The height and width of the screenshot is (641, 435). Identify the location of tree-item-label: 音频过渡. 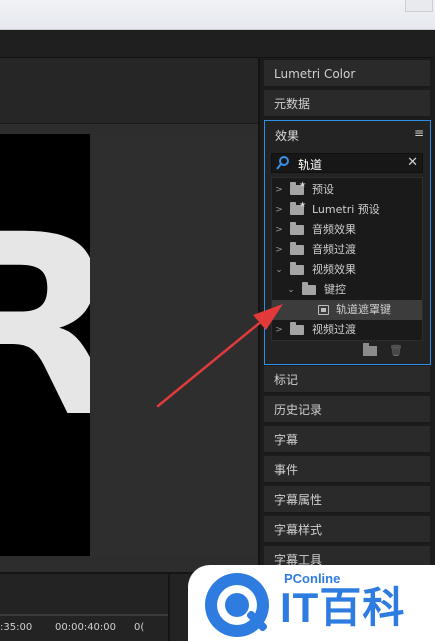
(334, 249).